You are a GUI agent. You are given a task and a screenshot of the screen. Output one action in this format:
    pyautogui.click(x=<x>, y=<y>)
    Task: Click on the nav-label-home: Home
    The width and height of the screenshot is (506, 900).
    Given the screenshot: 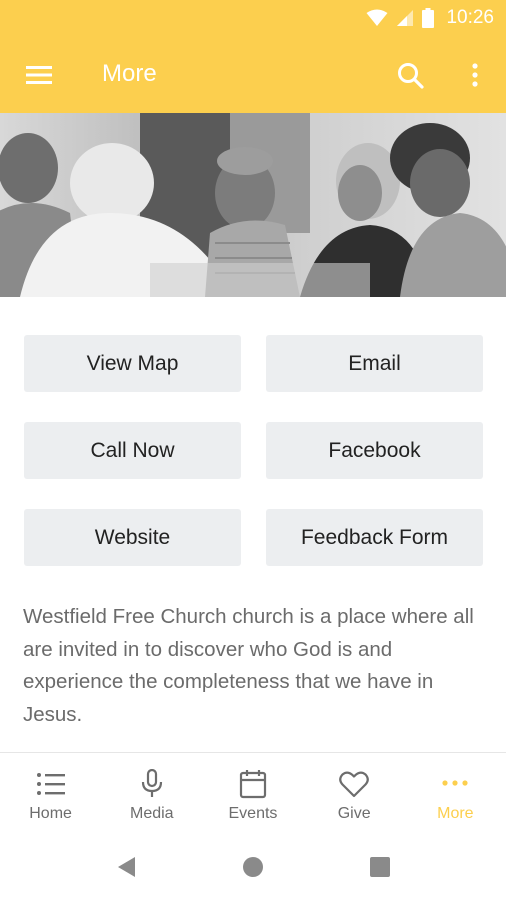 What is the action you would take?
    pyautogui.click(x=50, y=813)
    